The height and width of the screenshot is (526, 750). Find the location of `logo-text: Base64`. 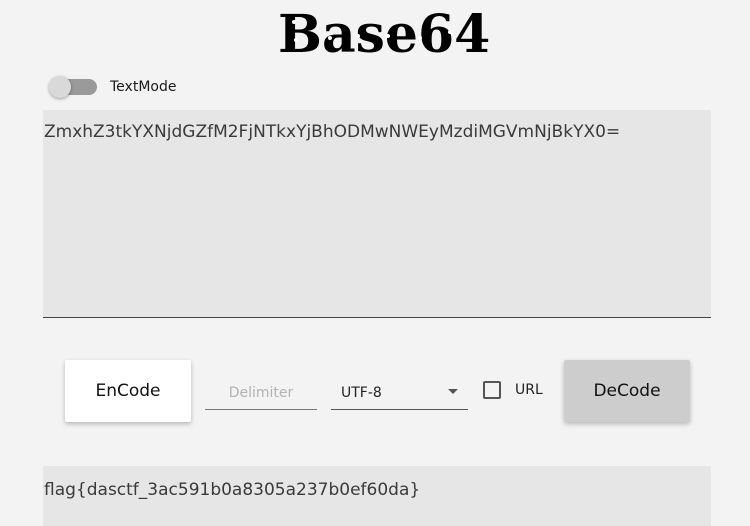

logo-text: Base64 is located at coordinates (384, 34).